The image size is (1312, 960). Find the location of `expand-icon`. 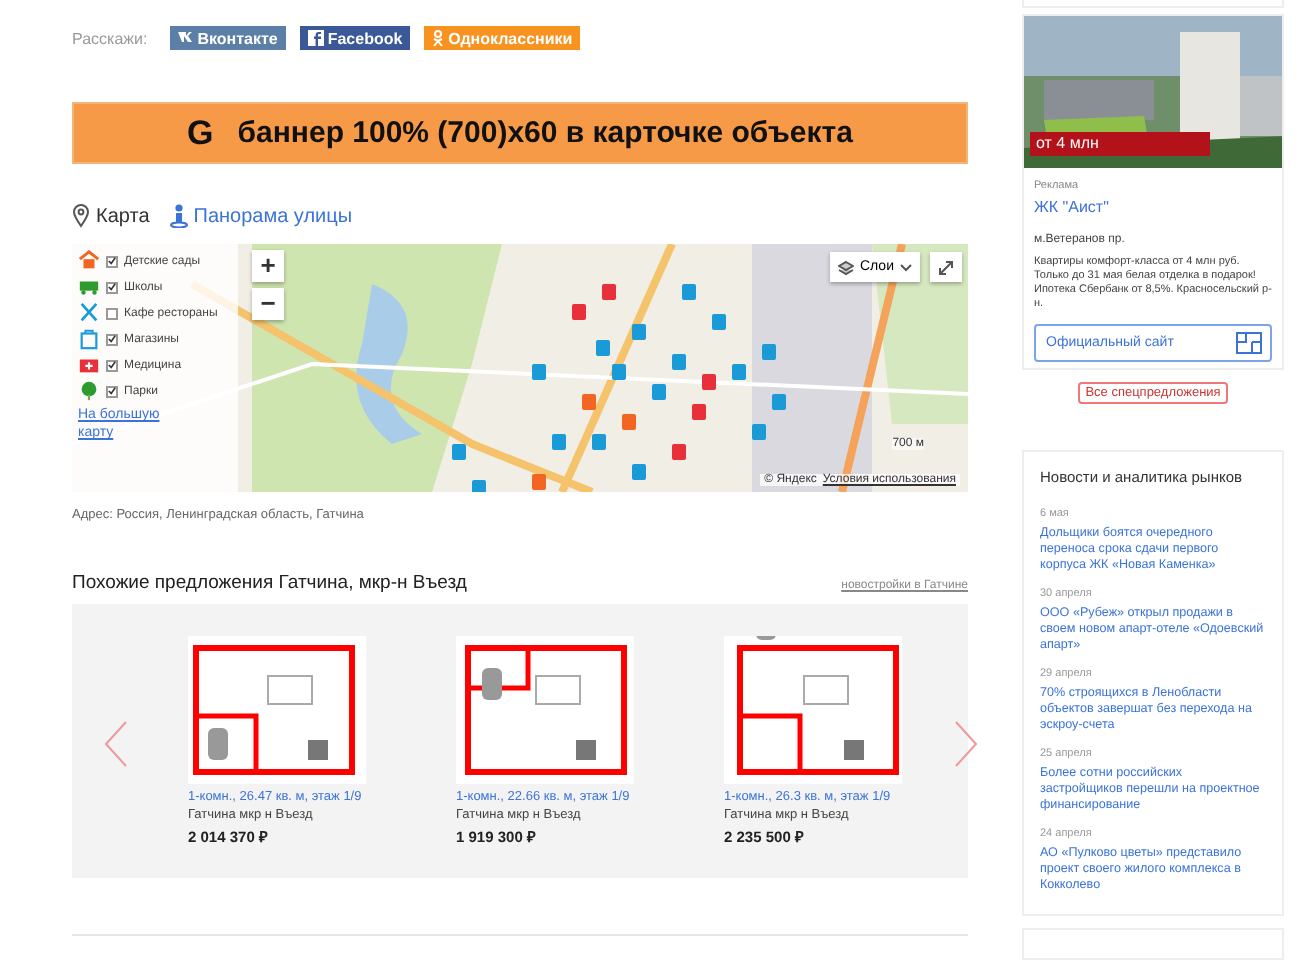

expand-icon is located at coordinates (946, 267).